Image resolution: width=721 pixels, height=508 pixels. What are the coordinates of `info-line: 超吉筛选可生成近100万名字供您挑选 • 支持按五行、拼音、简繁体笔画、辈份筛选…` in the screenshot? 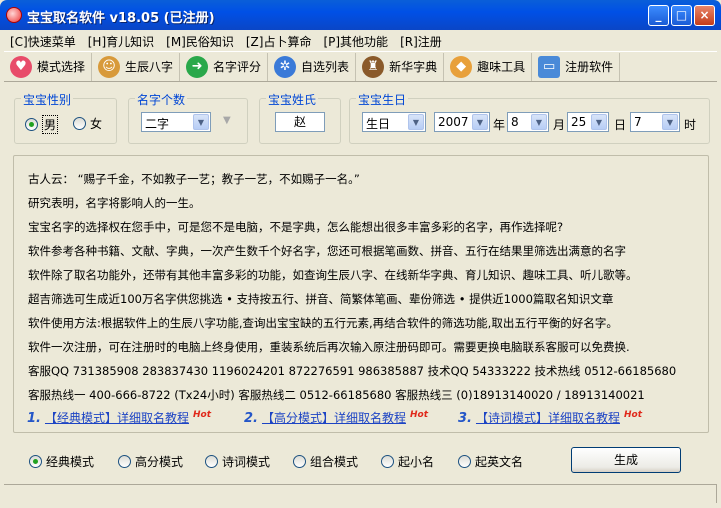 It's located at (321, 299).